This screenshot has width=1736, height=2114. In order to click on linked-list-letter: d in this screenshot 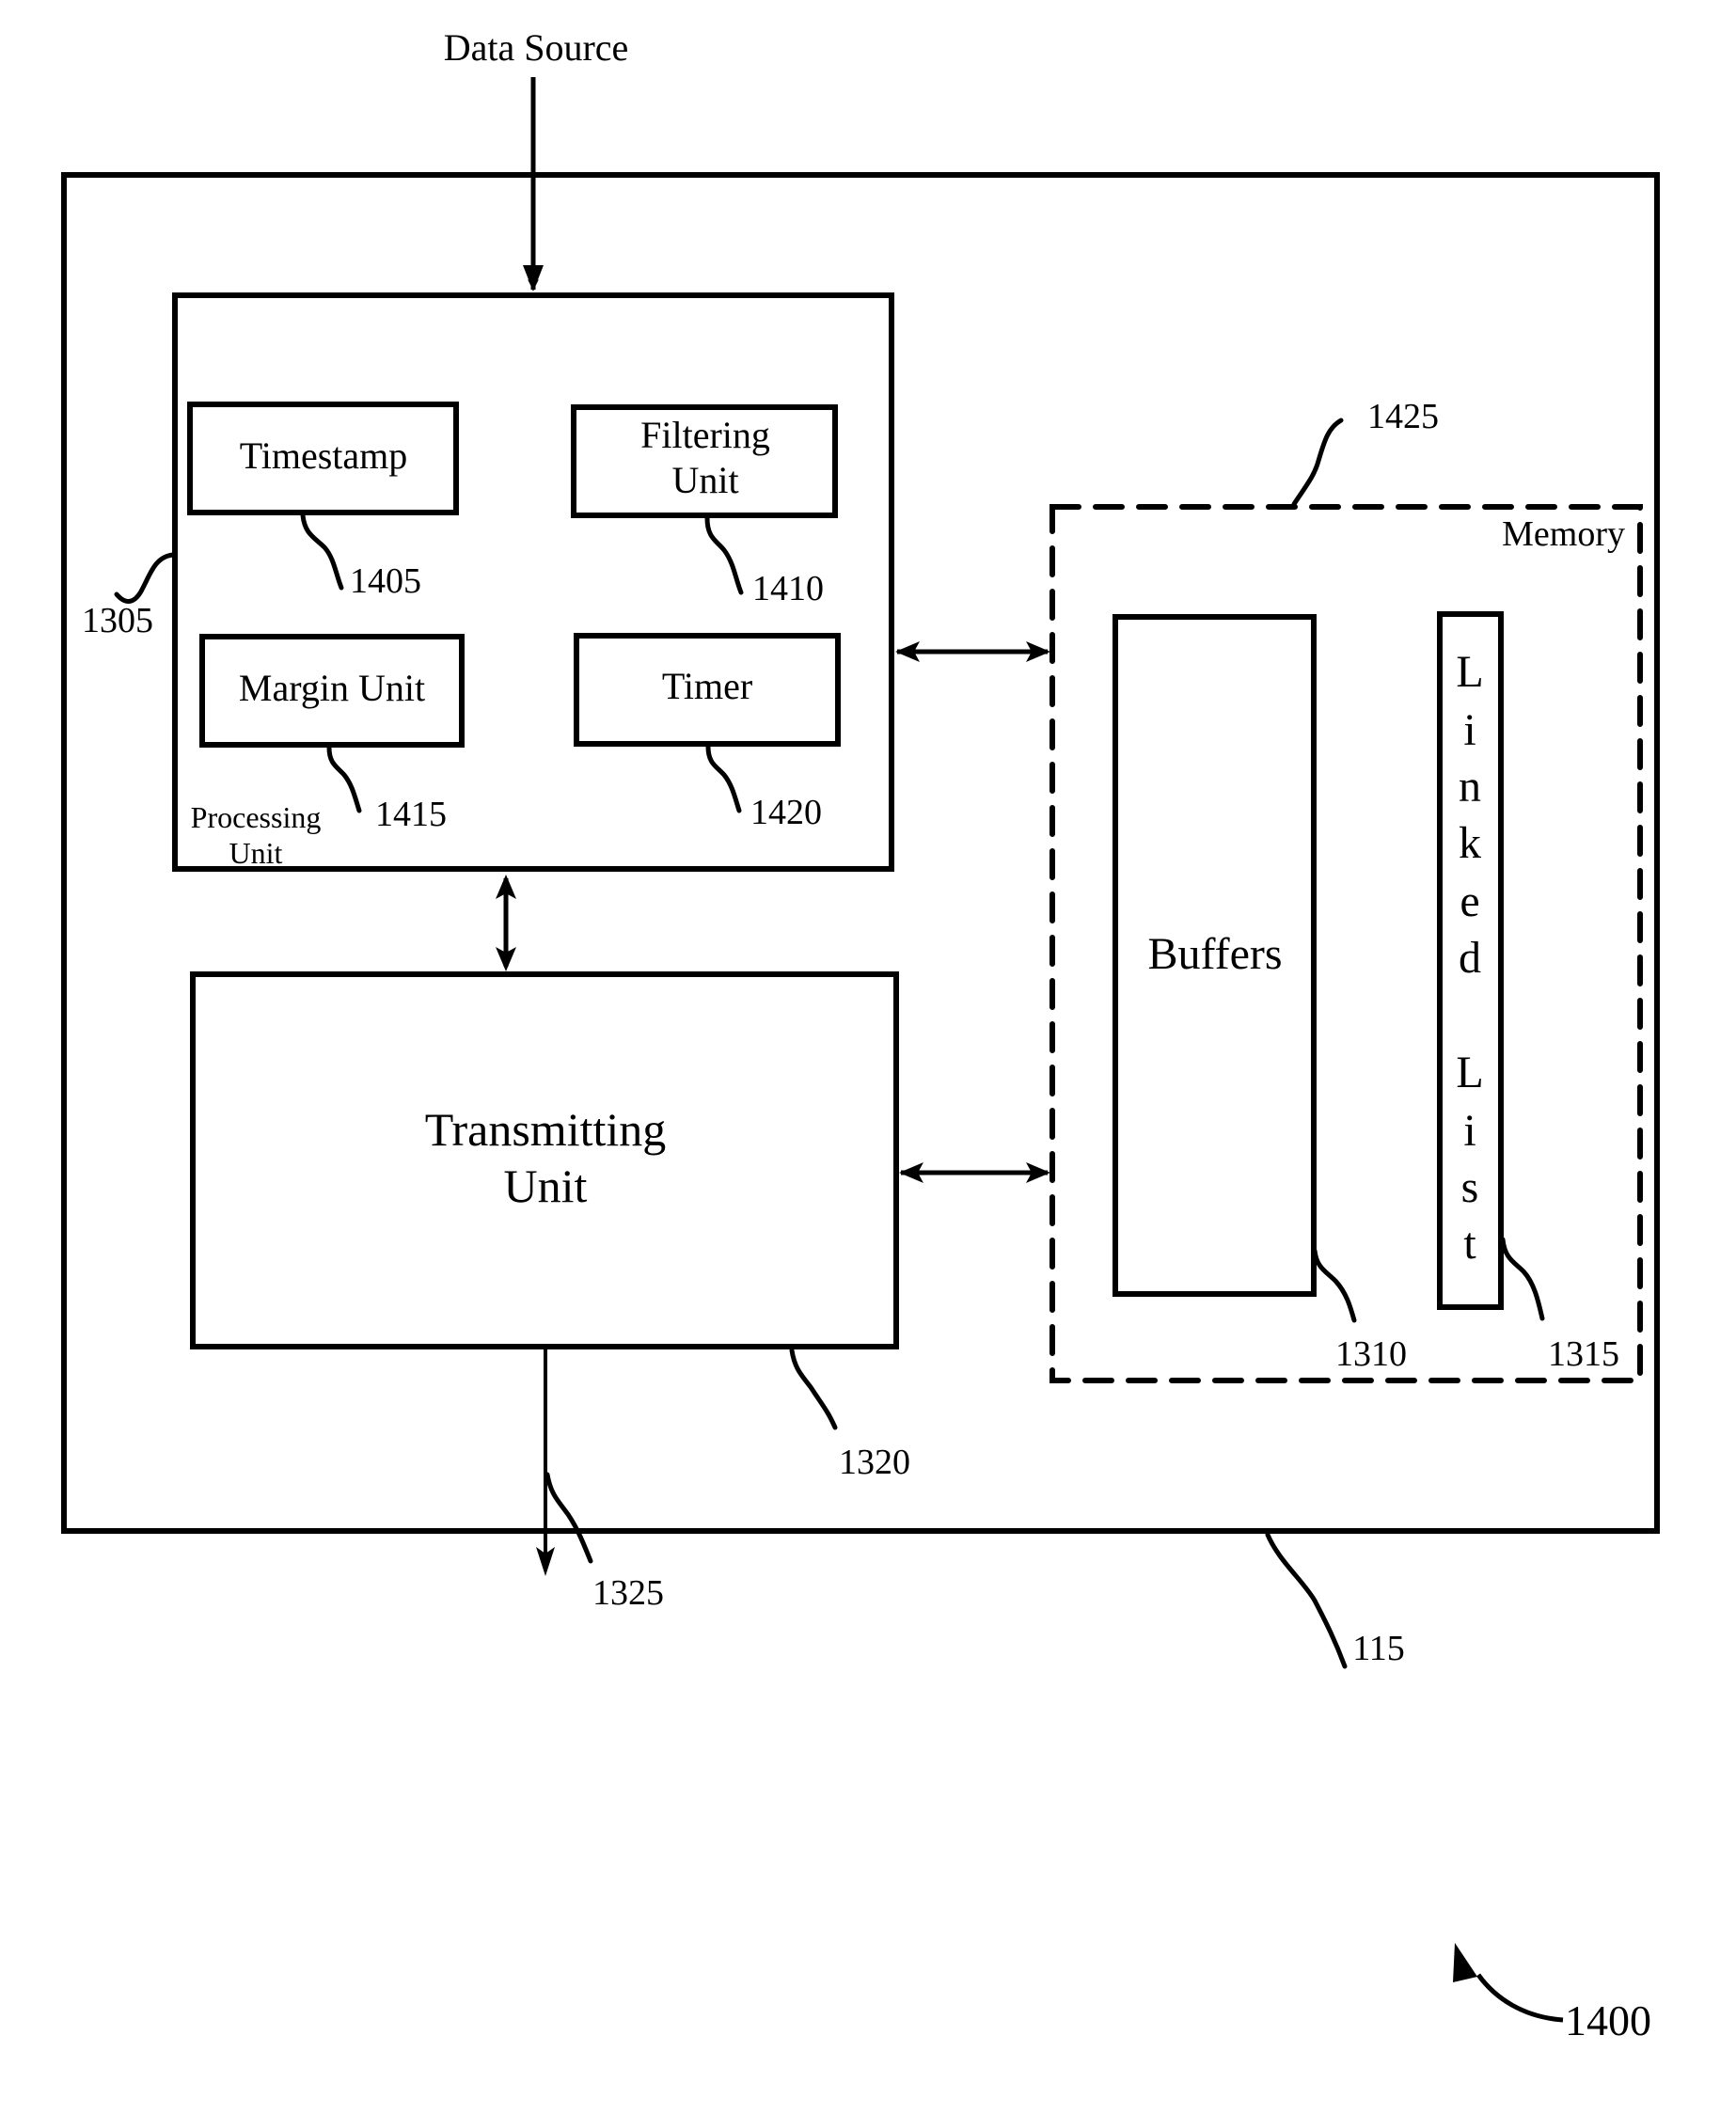, I will do `click(1470, 958)`.